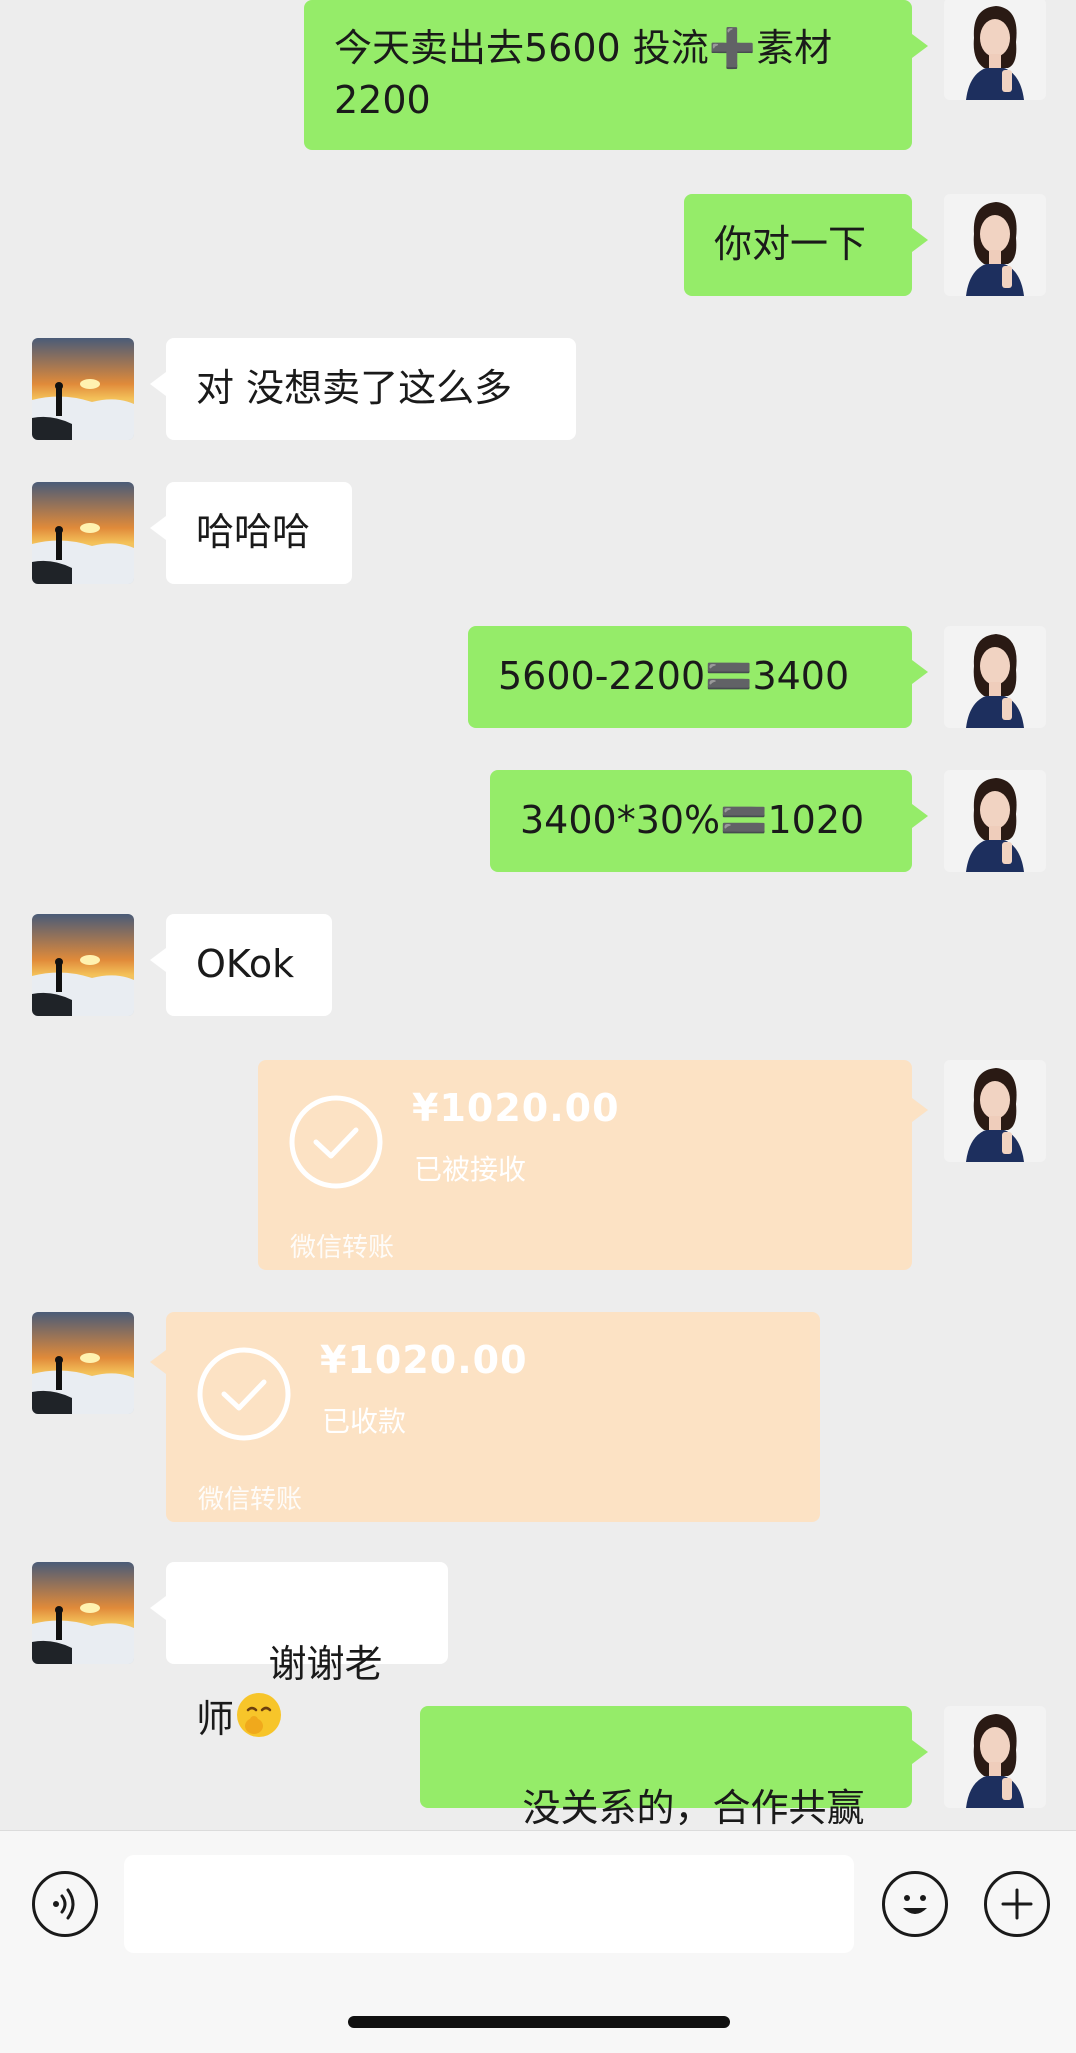 Image resolution: width=1076 pixels, height=2053 pixels. Describe the element at coordinates (674, 1768) in the screenshot. I see `message-bubble: 没关系的，合作共赢` at that location.